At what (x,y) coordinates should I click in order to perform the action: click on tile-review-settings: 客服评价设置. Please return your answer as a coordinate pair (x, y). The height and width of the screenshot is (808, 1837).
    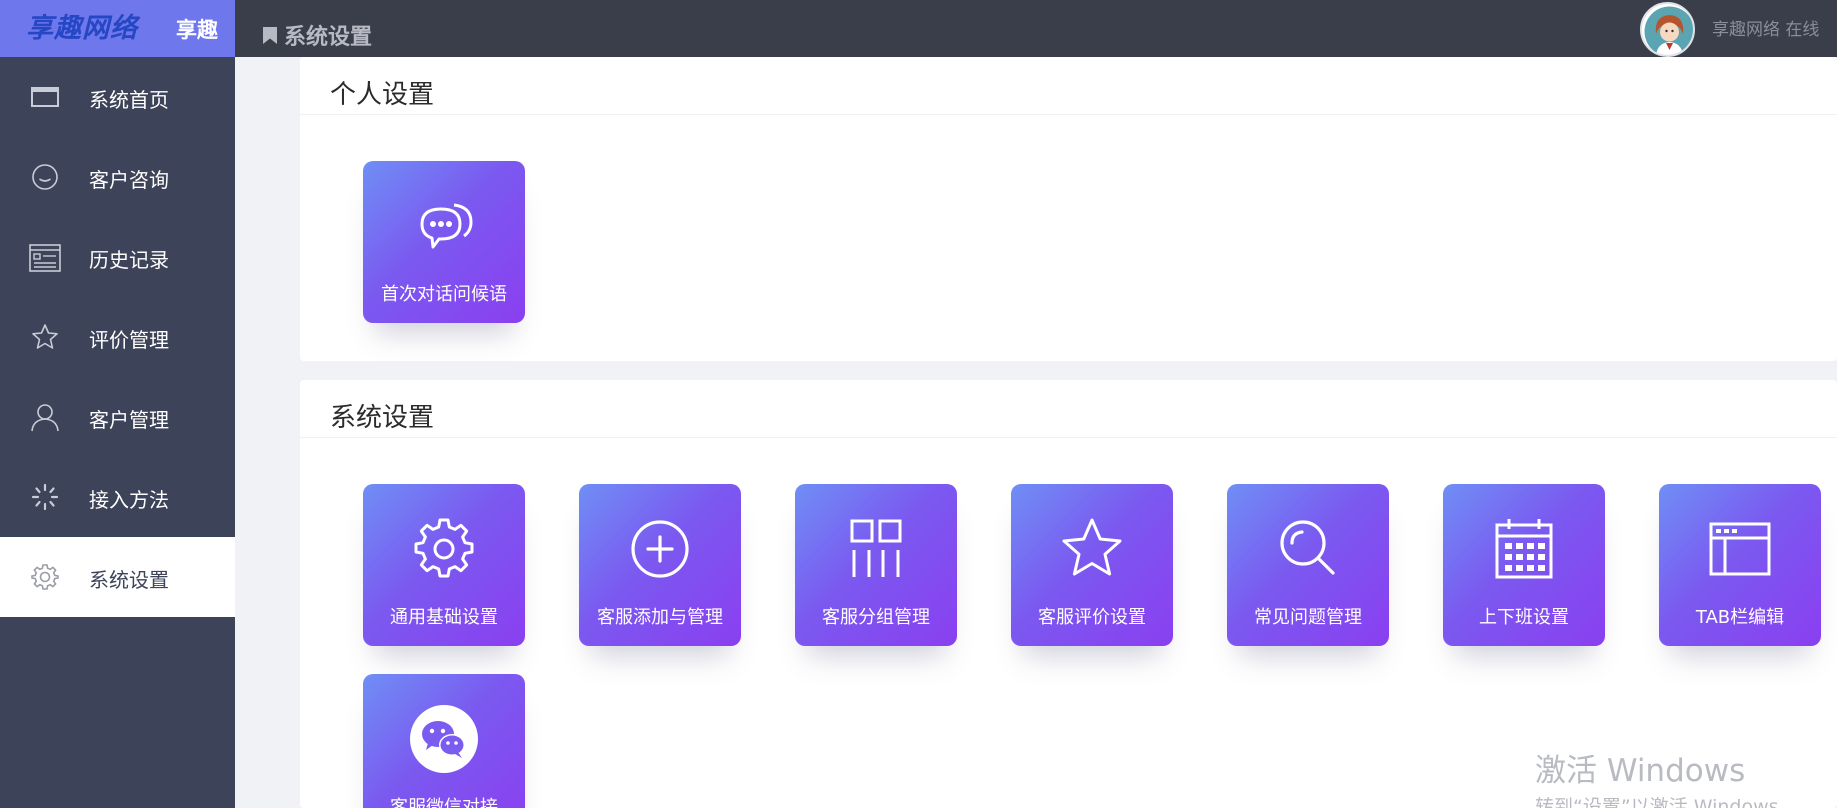
    Looking at the image, I should click on (1092, 565).